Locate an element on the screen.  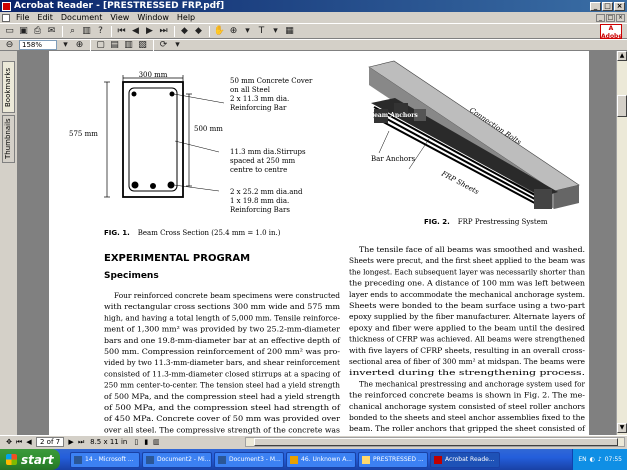
speaker-icon: ♪ is located at coordinates (600, 459).